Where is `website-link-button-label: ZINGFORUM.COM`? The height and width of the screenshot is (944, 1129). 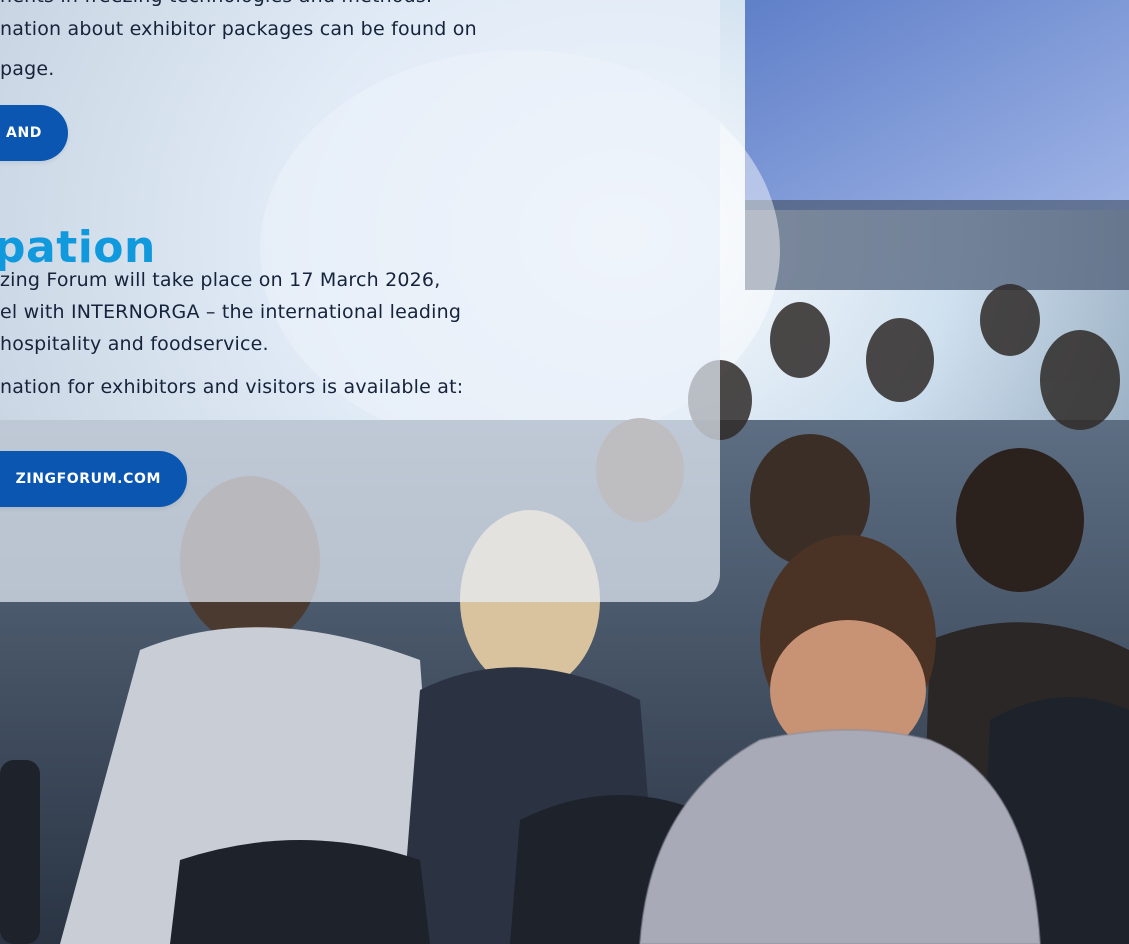
website-link-button-label: ZINGFORUM.COM is located at coordinates (88, 479).